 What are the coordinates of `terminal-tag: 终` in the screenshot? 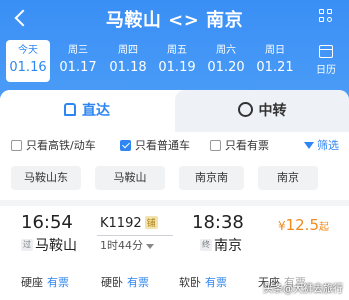 It's located at (206, 245).